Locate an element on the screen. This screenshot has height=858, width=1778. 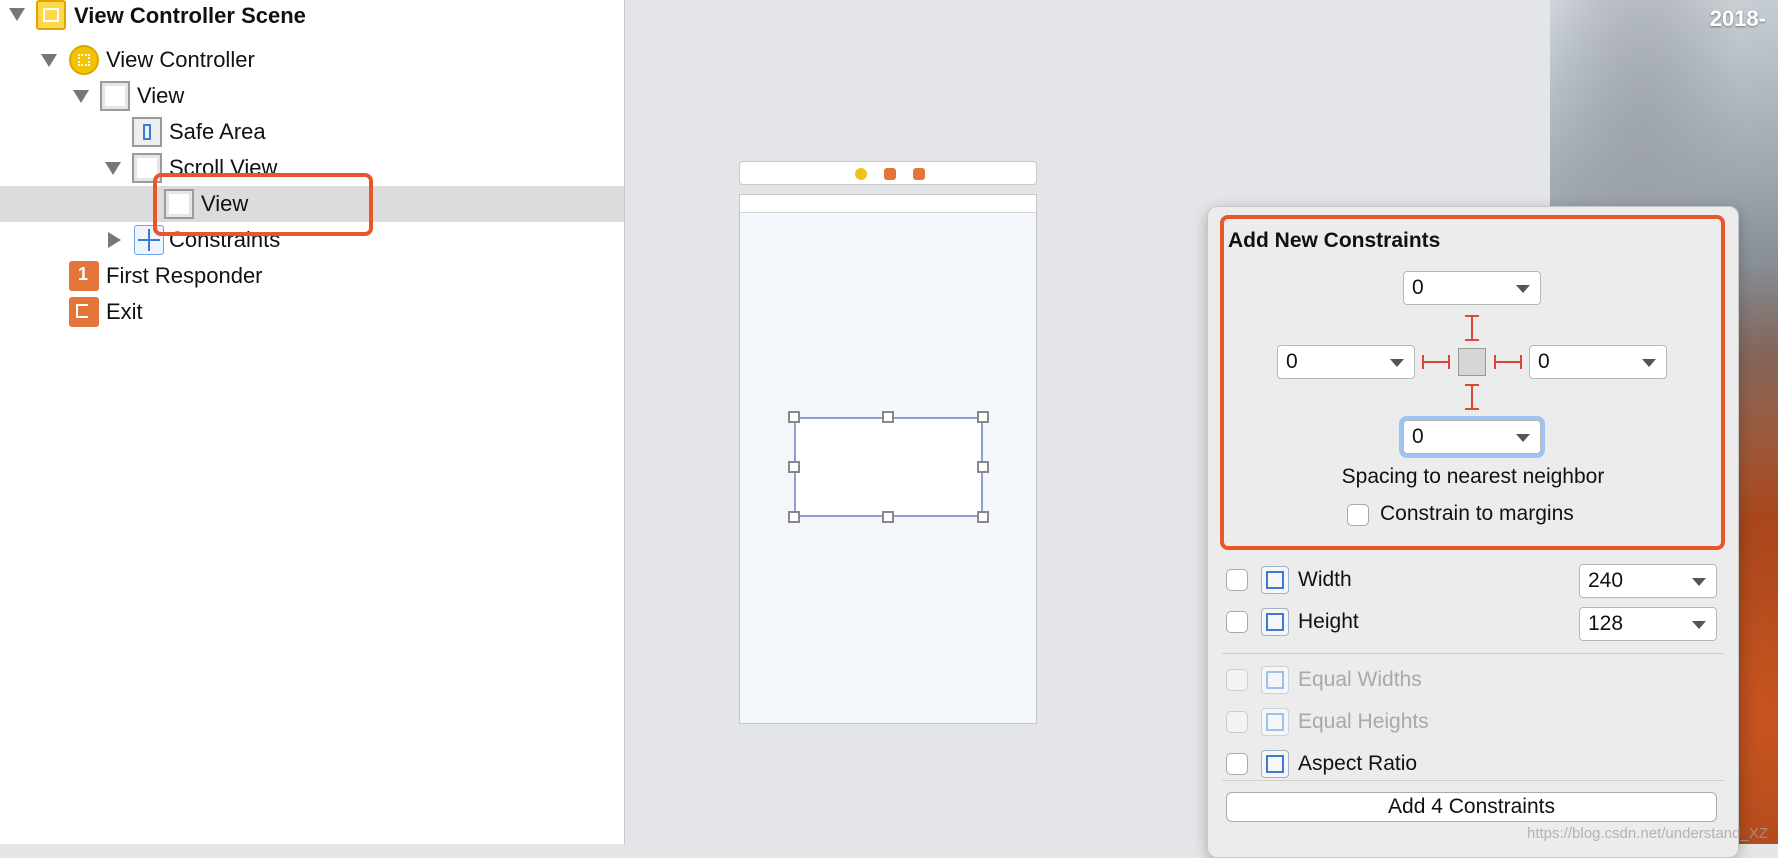
outline-row-exit: Exit is located at coordinates (312, 312).